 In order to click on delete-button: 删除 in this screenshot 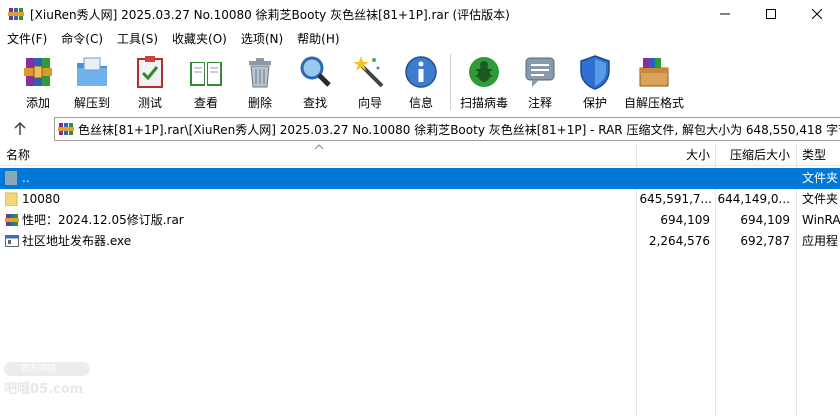, I will do `click(260, 81)`.